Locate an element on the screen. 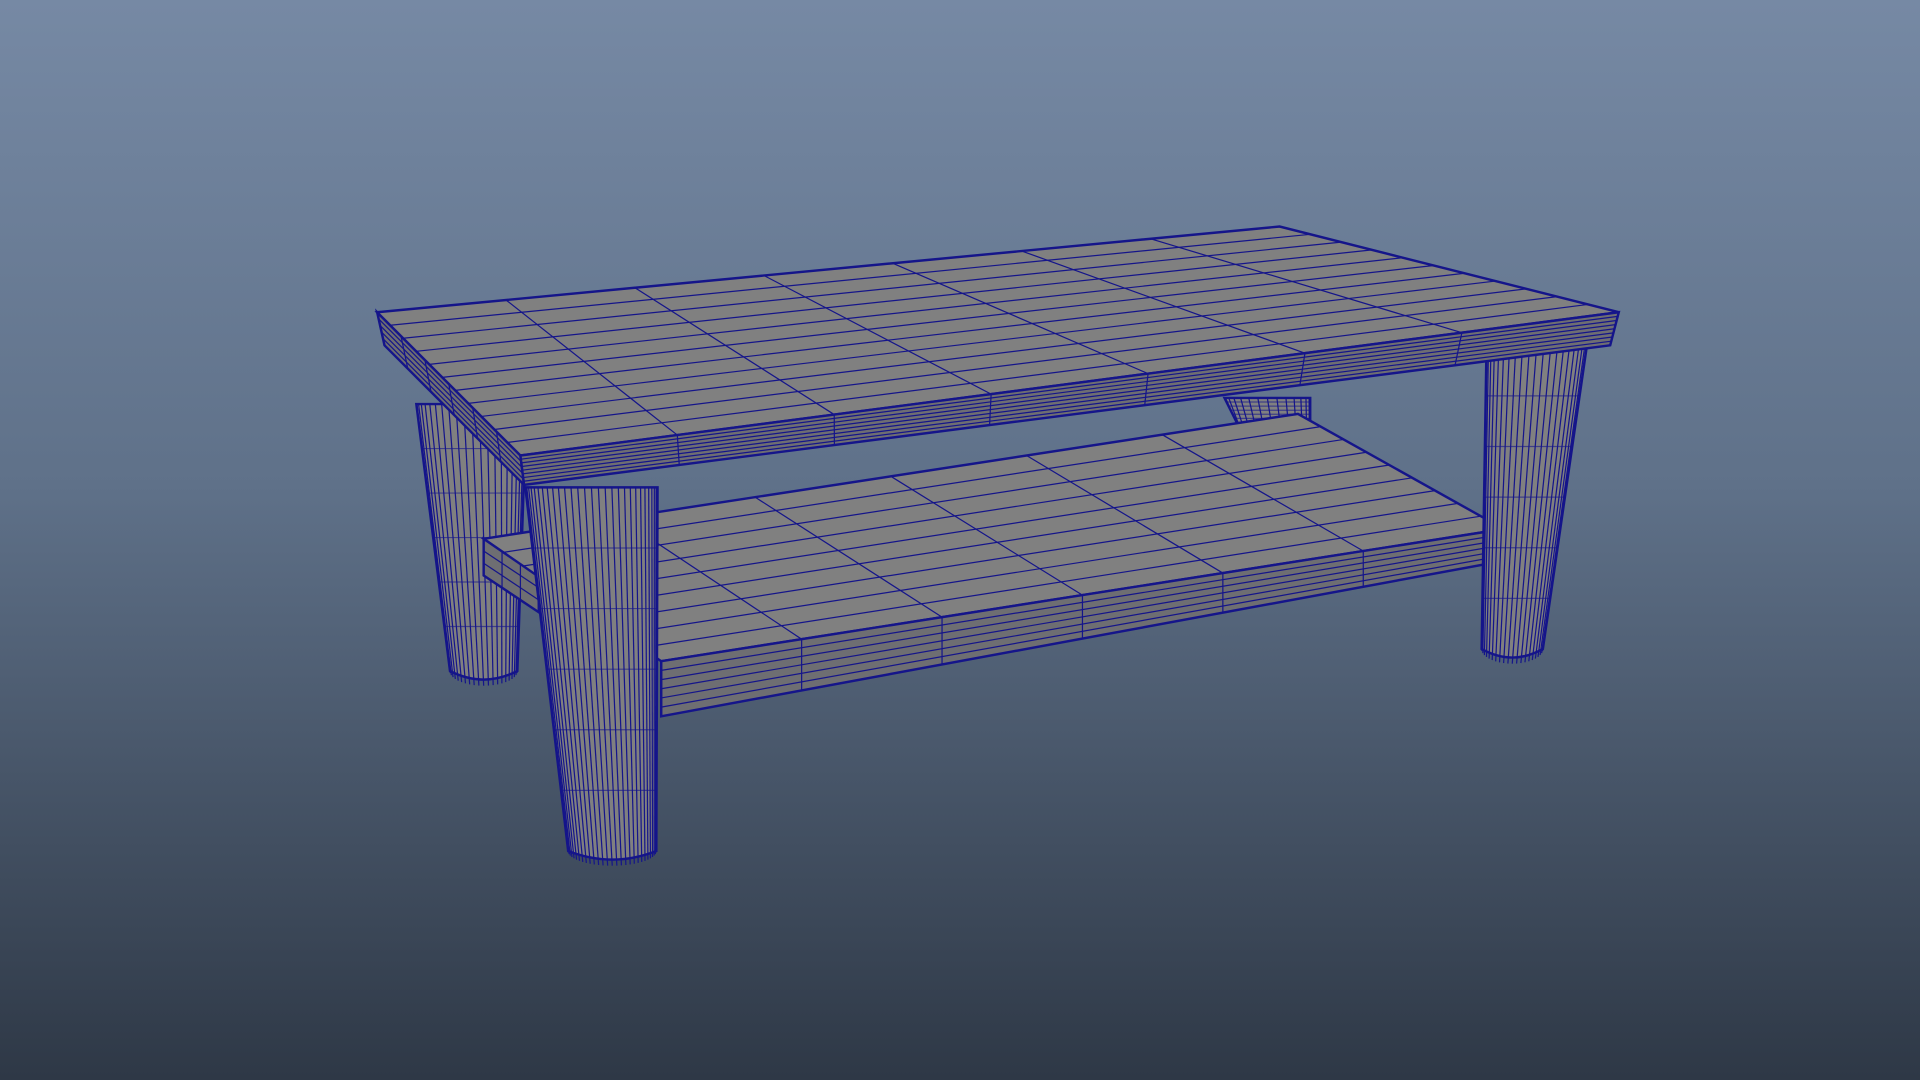 This screenshot has height=1080, width=1920. front-left-leg is located at coordinates (591, 676).